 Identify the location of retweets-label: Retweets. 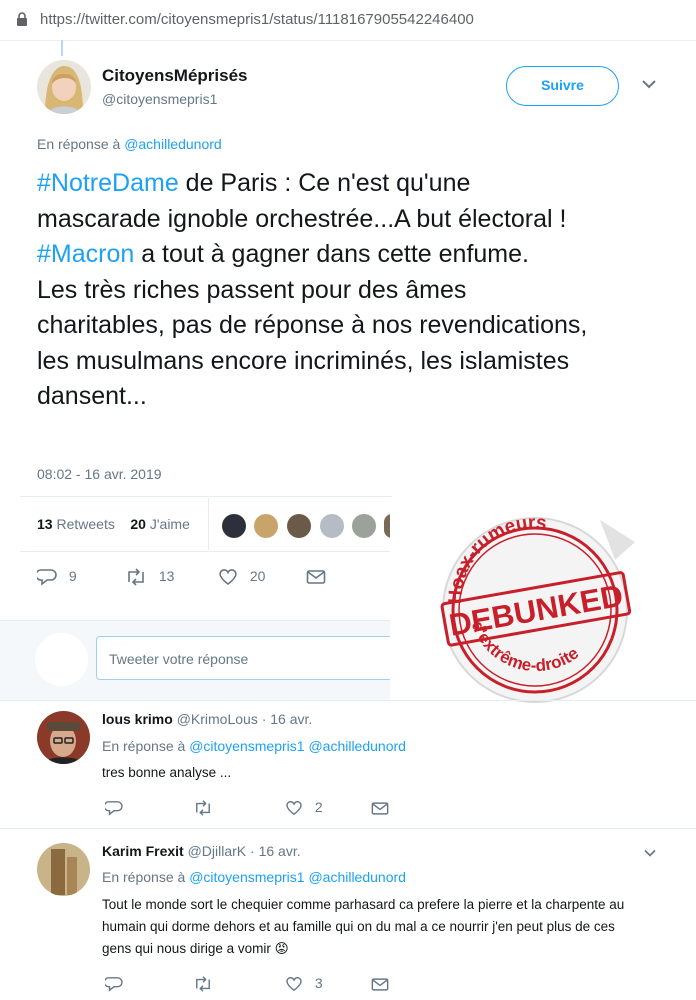
(85, 524).